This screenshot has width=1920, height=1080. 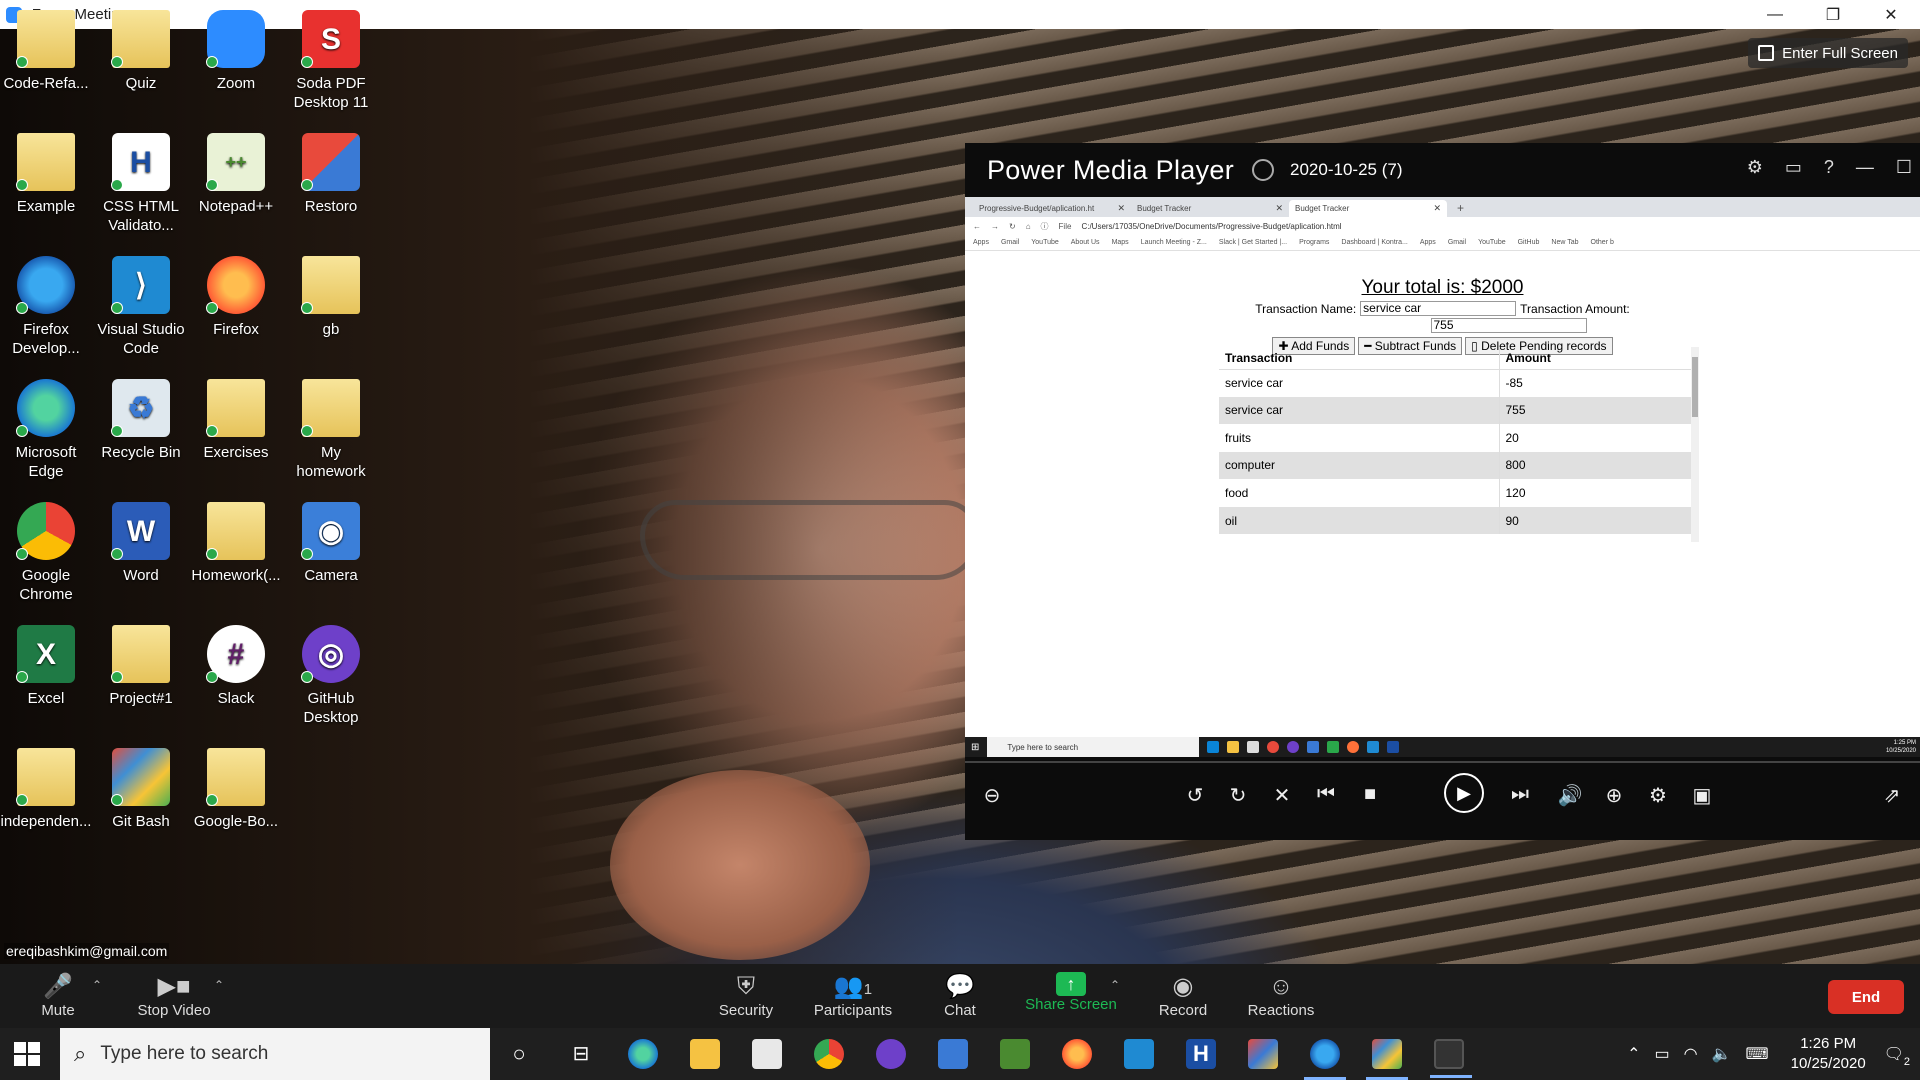 What do you see at coordinates (1263, 1054) in the screenshot?
I see `paint-icon` at bounding box center [1263, 1054].